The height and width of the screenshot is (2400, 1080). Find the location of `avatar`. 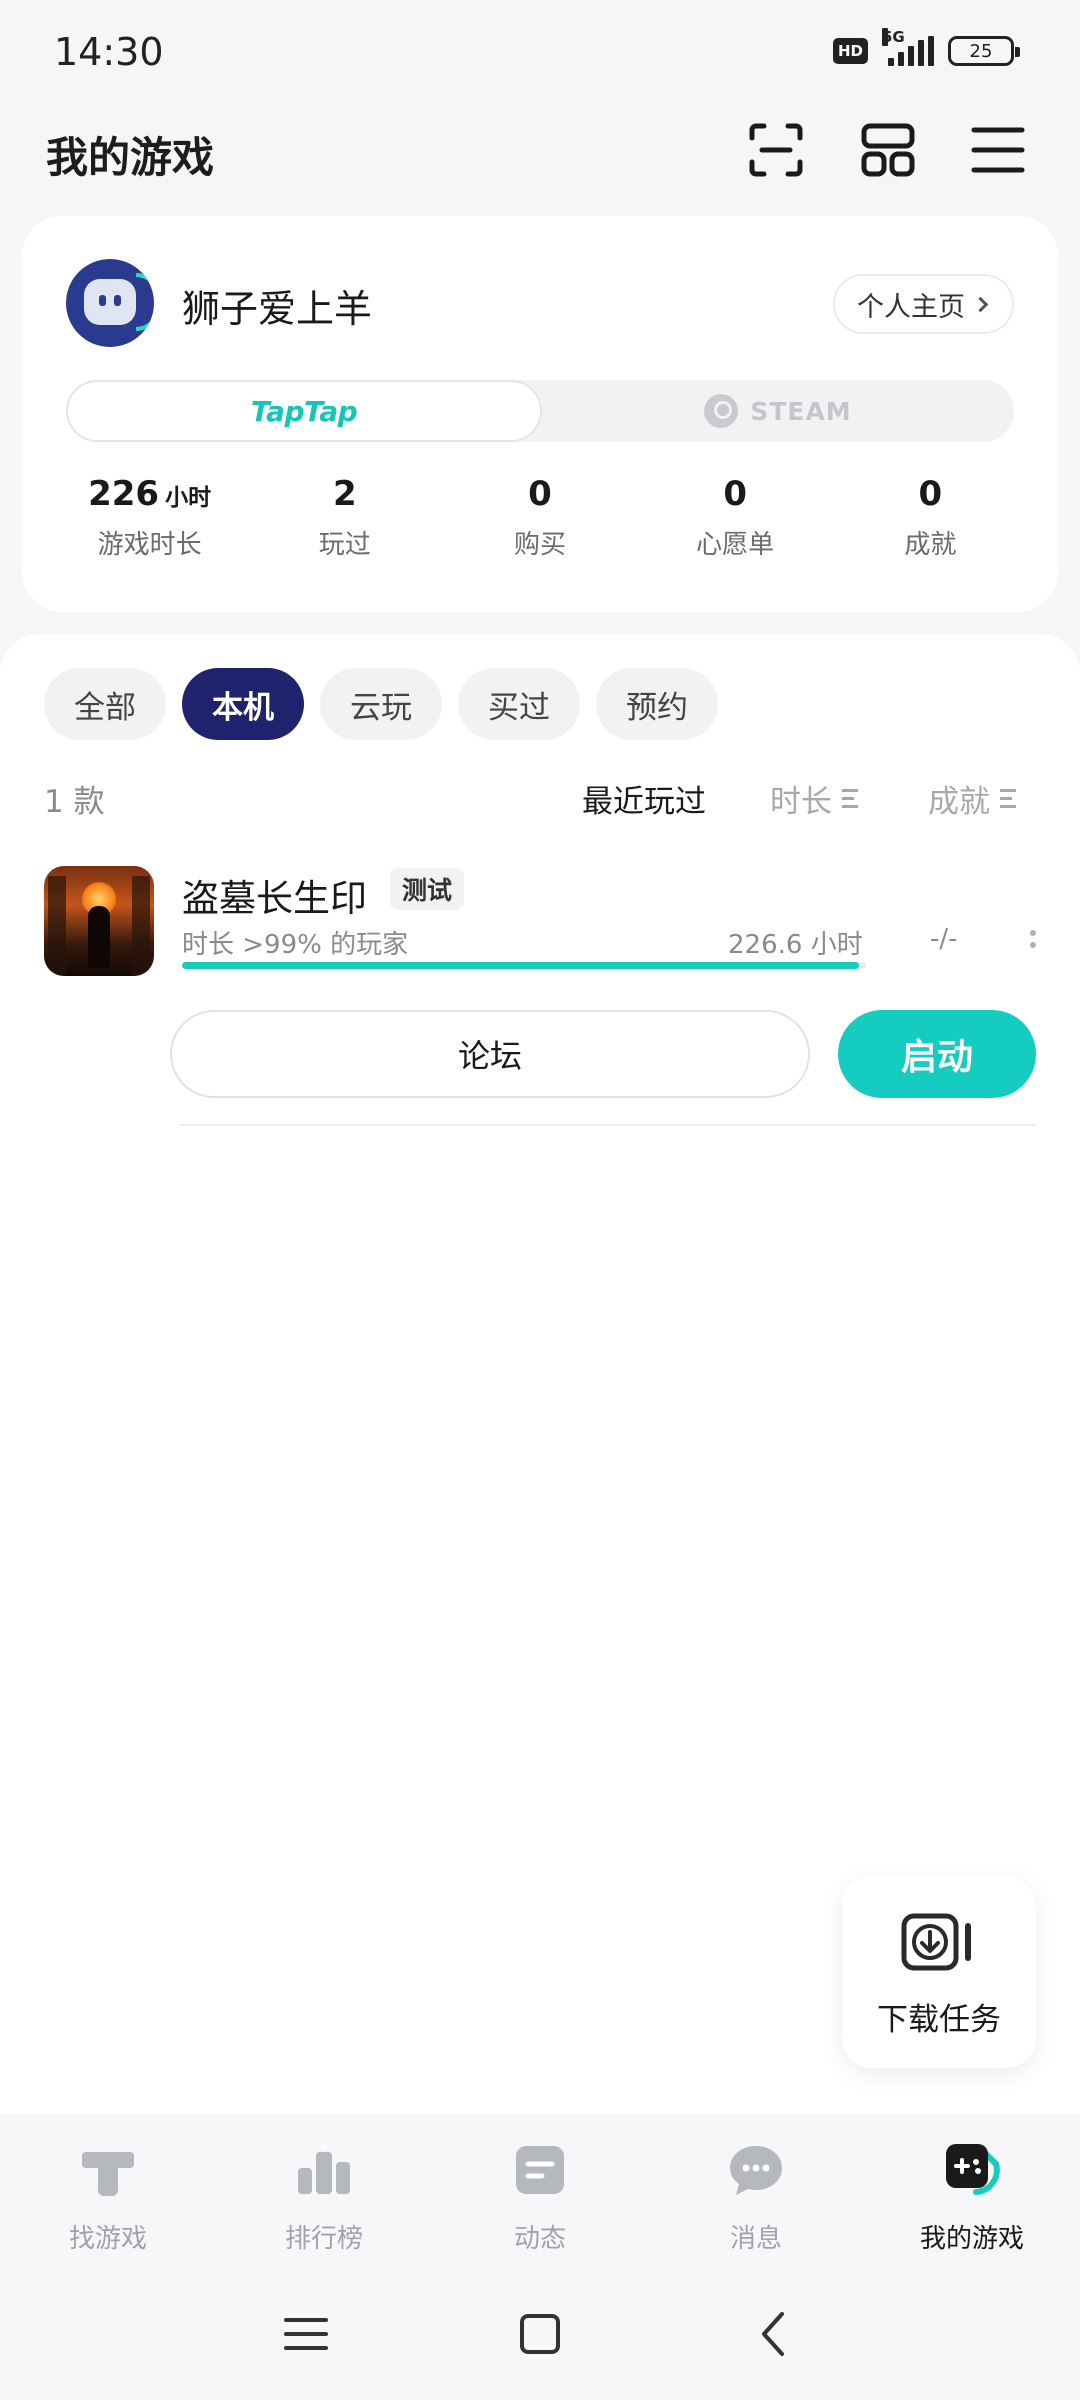

avatar is located at coordinates (110, 303).